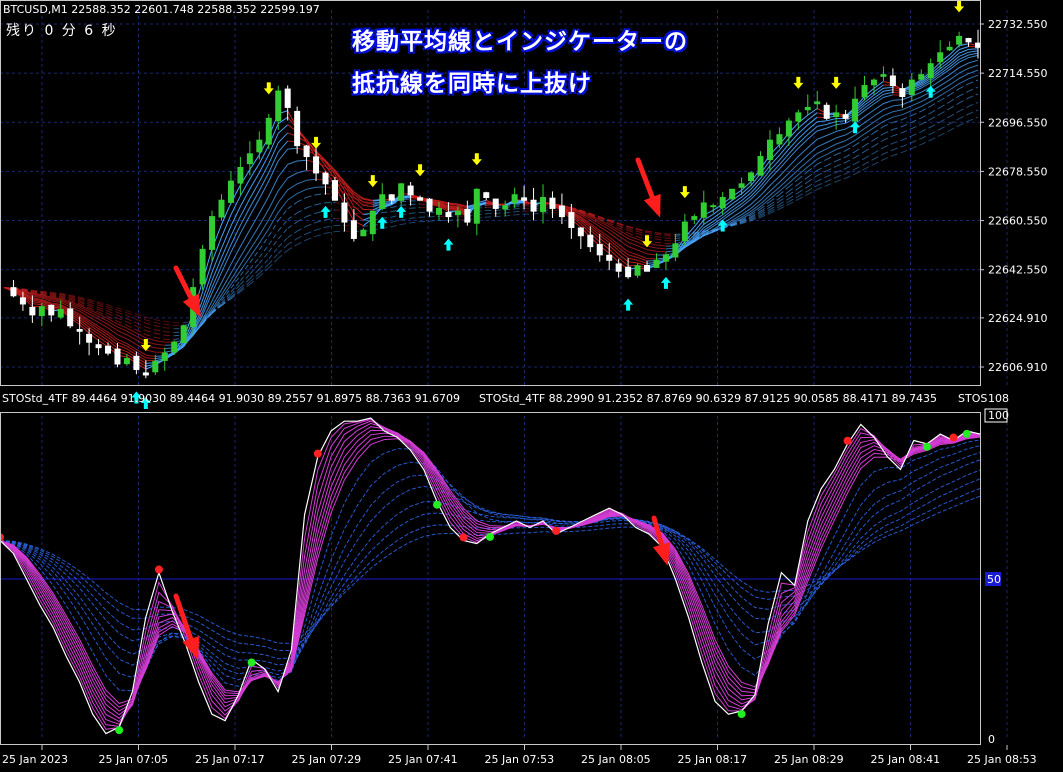  Describe the element at coordinates (1018, 270) in the screenshot. I see `price-tick-label: 22642.550` at that location.